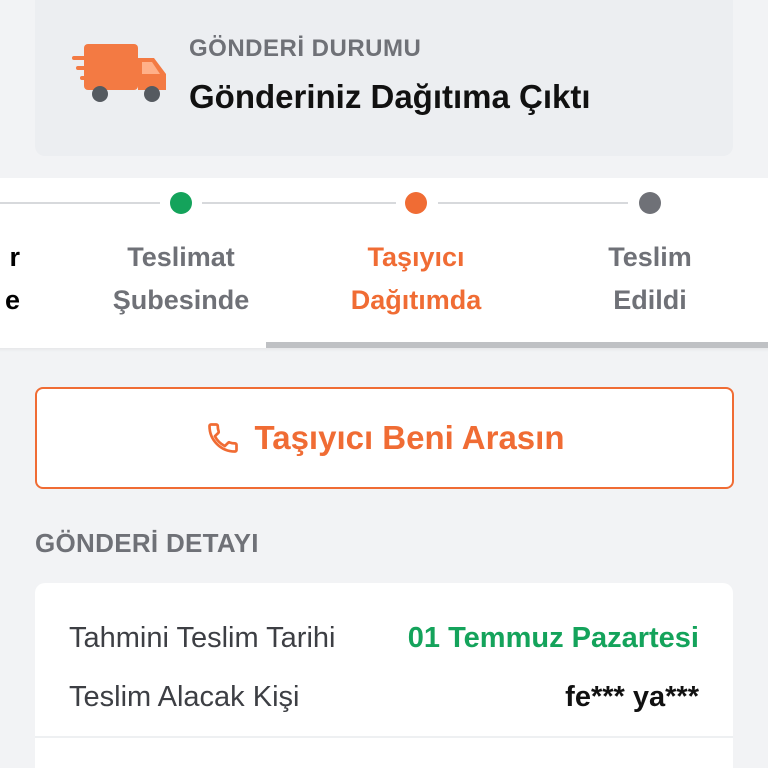  I want to click on step-status-dot-active, so click(416, 203).